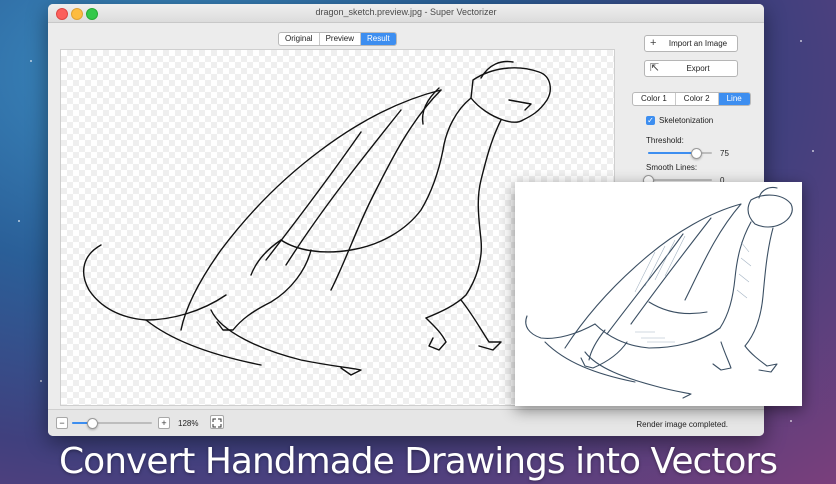 The image size is (836, 484). I want to click on view-tabs: Original Preview Result, so click(337, 39).